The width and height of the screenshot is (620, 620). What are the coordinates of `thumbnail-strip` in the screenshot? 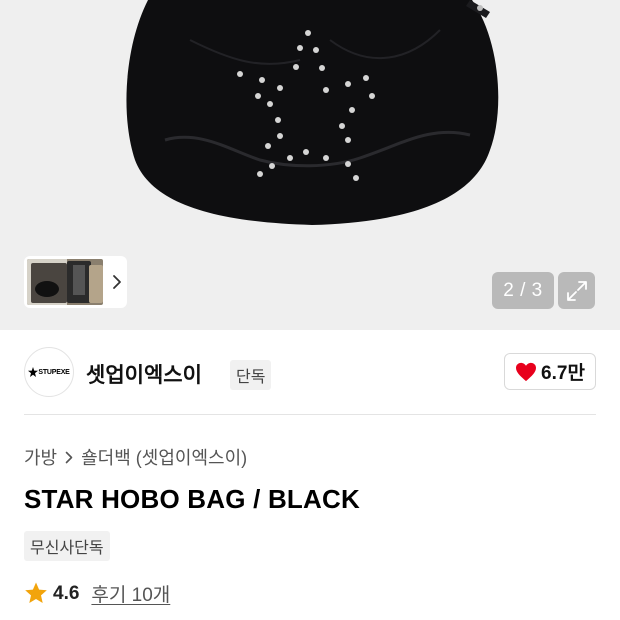 It's located at (75, 282).